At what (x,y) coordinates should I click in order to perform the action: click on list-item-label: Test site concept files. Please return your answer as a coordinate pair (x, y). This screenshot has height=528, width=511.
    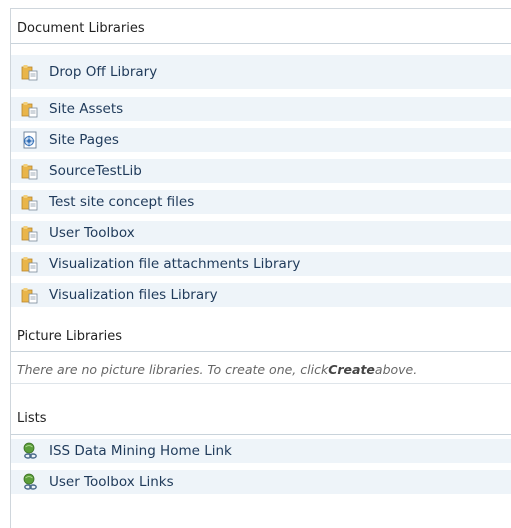
    Looking at the image, I should click on (121, 202).